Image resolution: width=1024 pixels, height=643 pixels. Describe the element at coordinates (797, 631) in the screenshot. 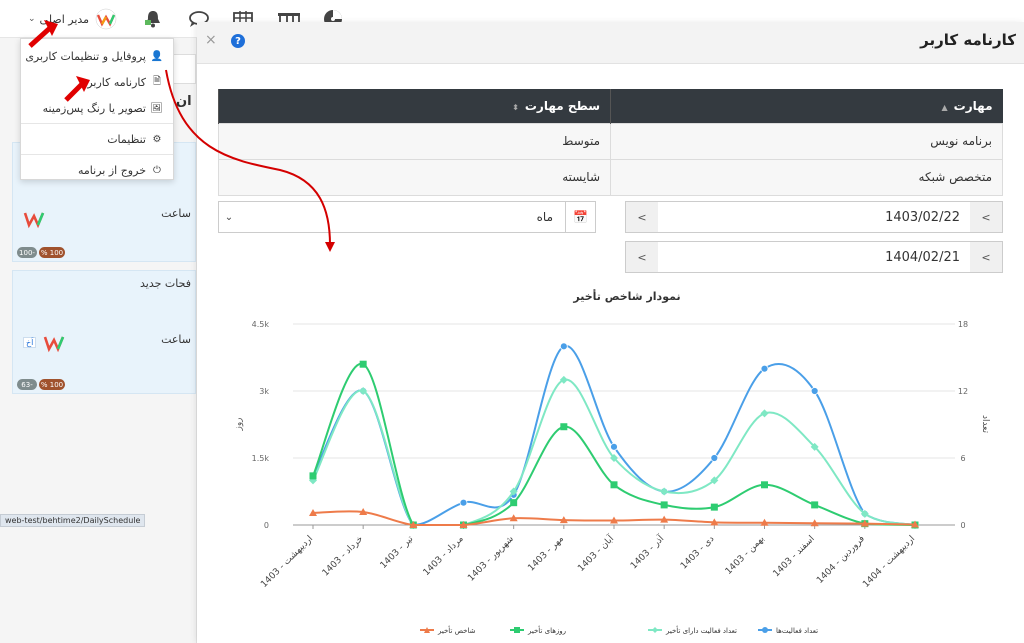

I see `legend-label: تعداد فعالیت‌ها` at that location.